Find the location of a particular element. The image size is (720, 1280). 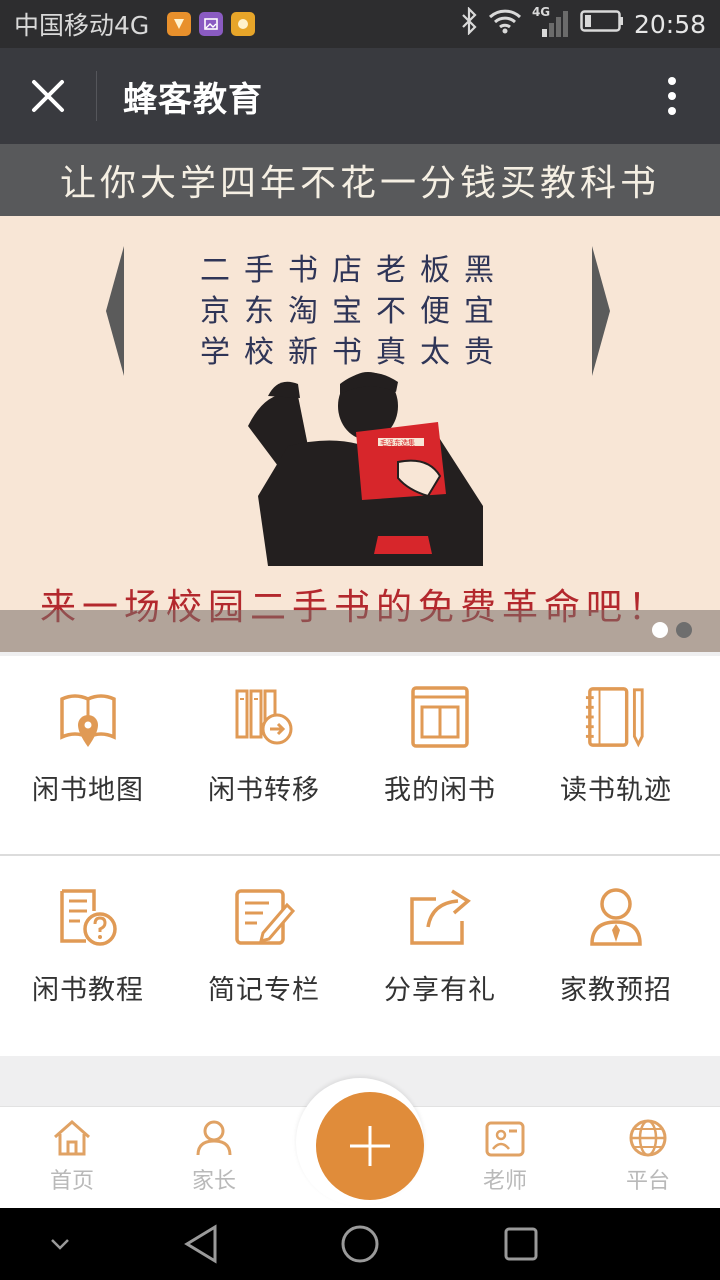

clock: 20:58 is located at coordinates (669, 24).